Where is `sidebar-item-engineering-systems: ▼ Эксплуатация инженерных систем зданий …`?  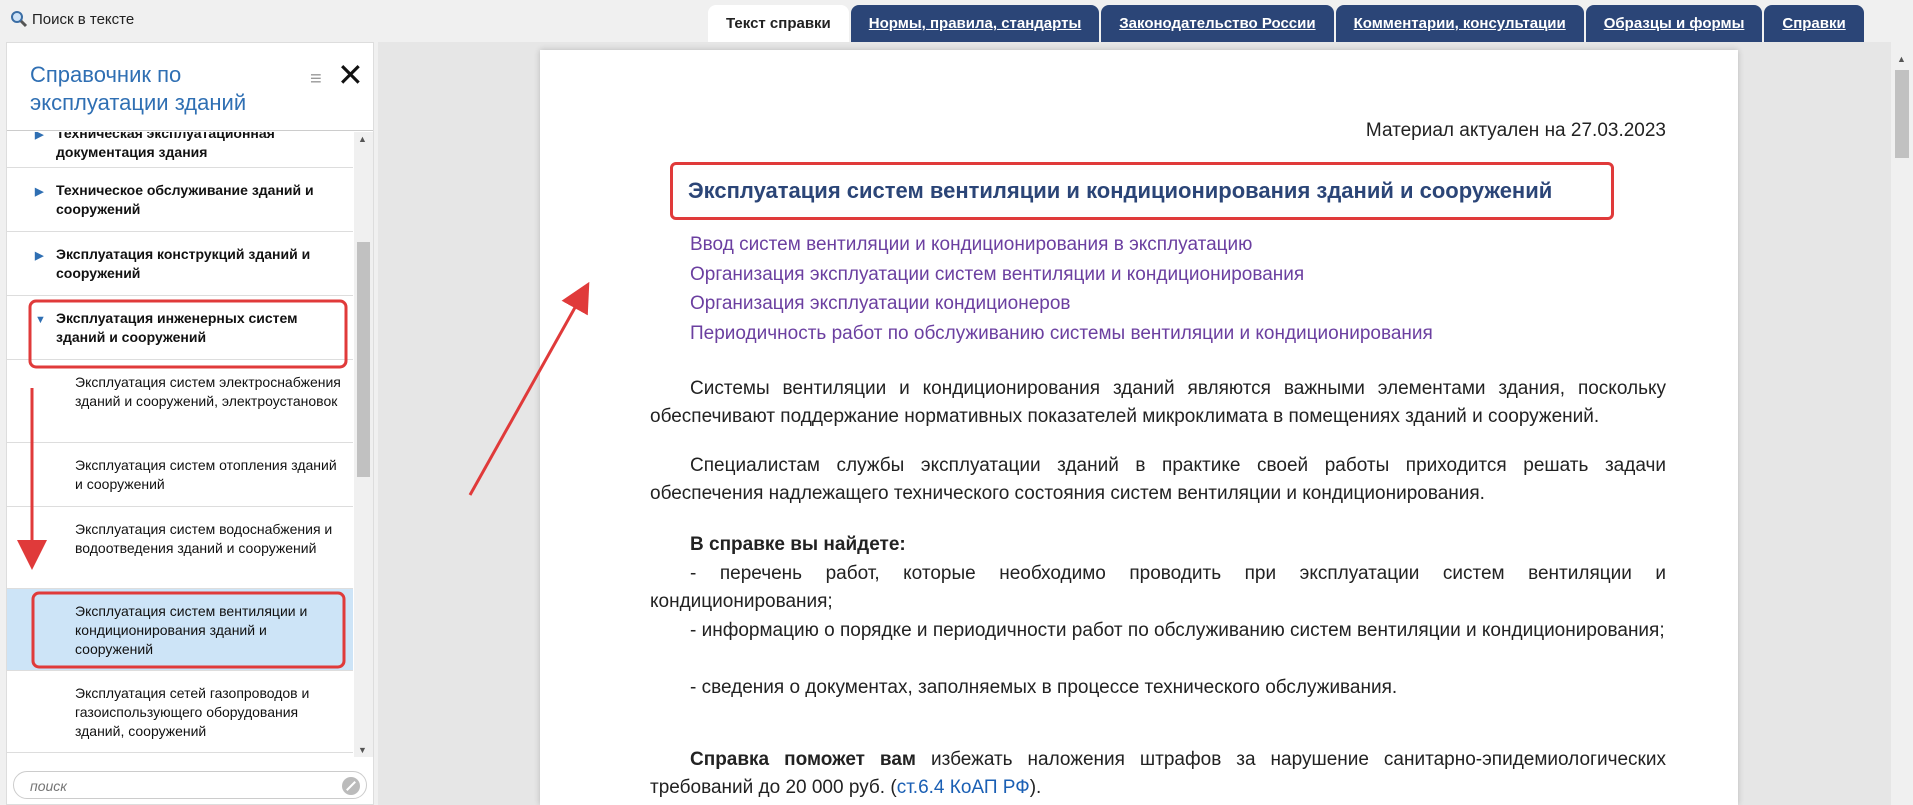 sidebar-item-engineering-systems: ▼ Эксплуатация инженерных систем зданий … is located at coordinates (180, 328).